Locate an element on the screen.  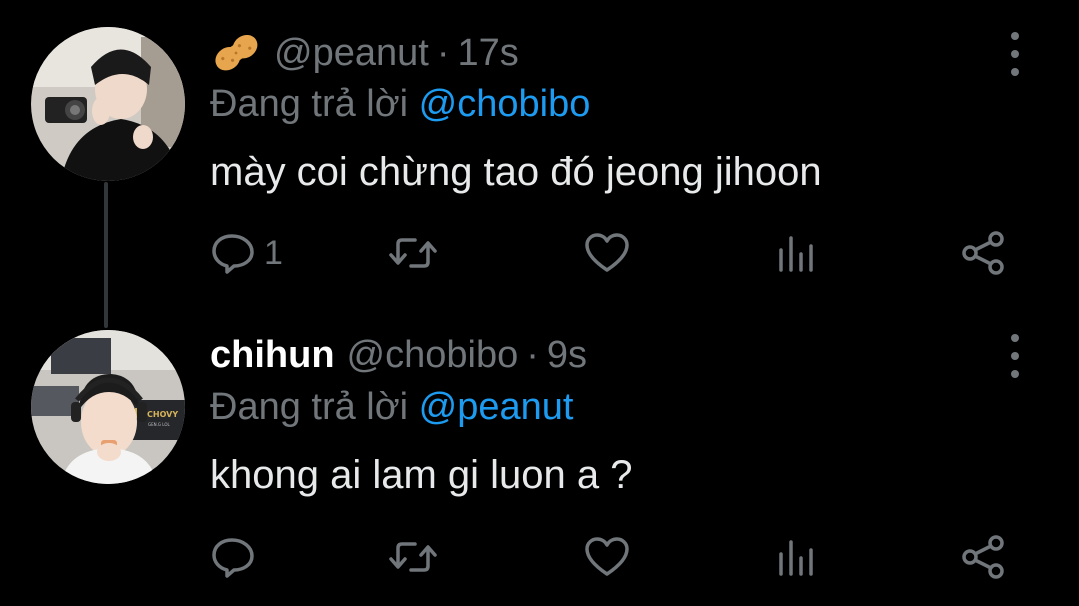
tweet-text: mày coi chừng tao đó jeong jihoon is located at coordinates (516, 172).